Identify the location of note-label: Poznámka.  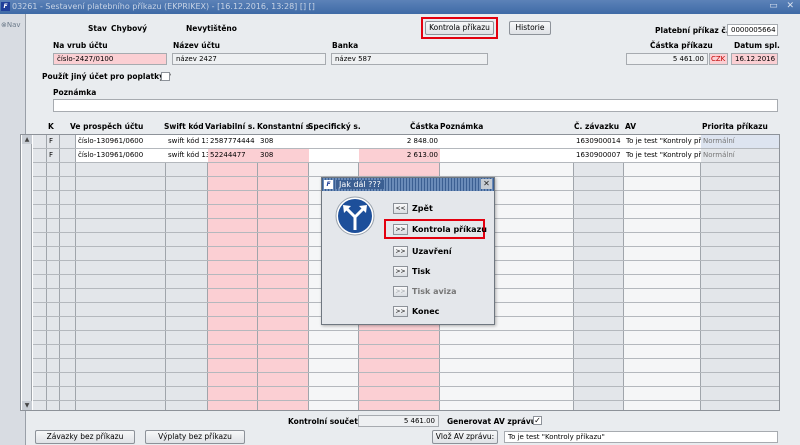
(75, 92).